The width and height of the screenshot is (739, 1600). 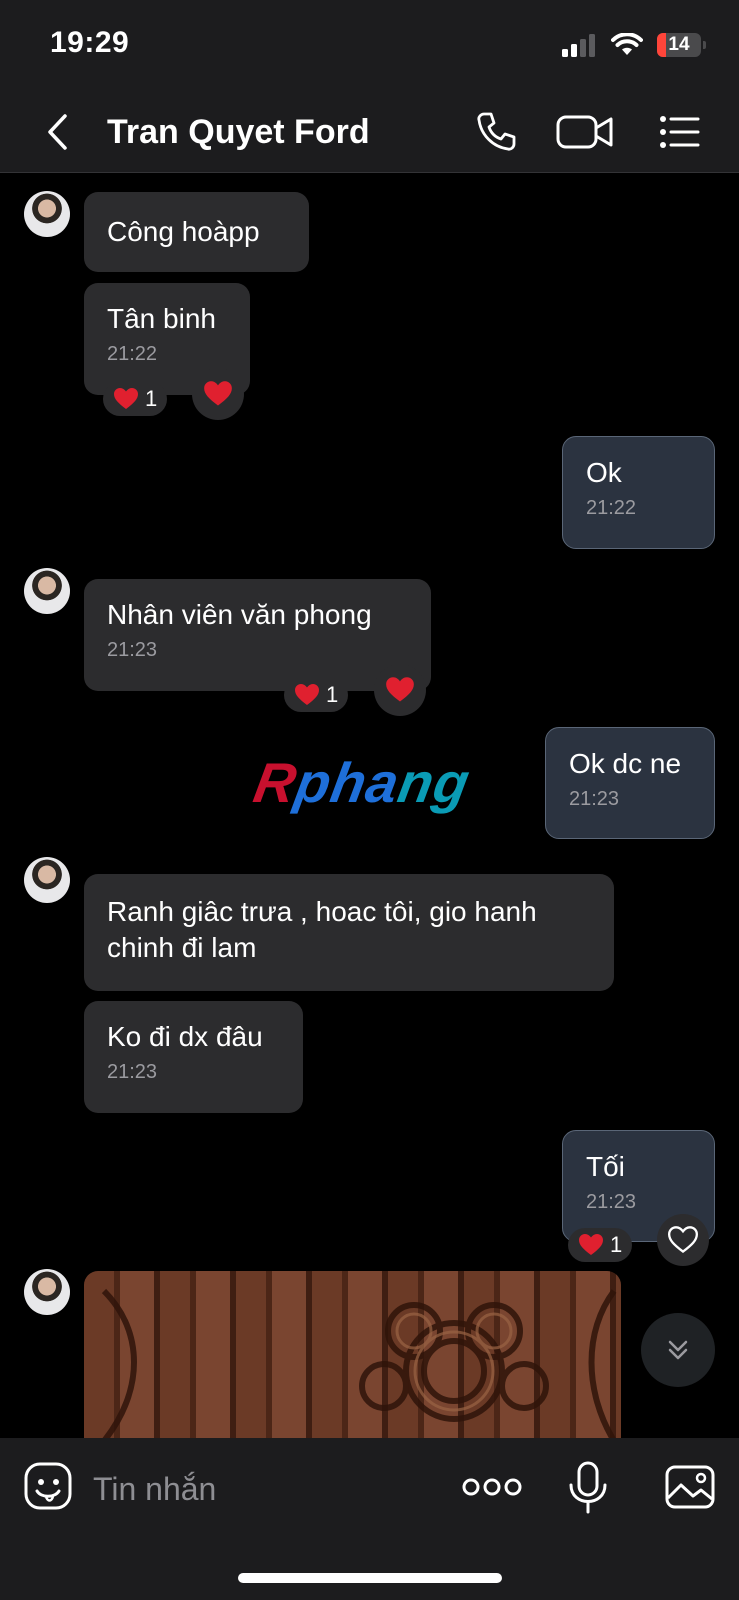 I want to click on battery-level: 14, so click(x=679, y=44).